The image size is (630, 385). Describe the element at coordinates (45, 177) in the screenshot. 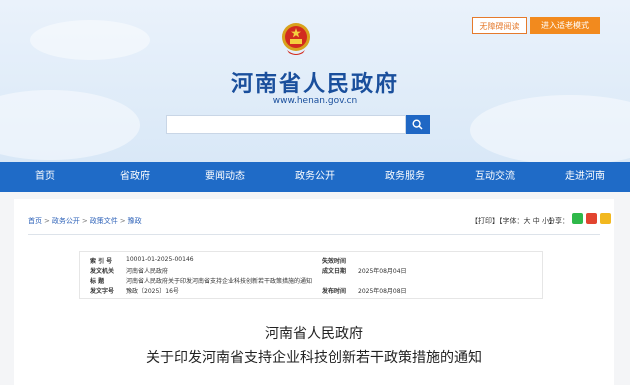

I see `nav-item-home: 首页` at that location.